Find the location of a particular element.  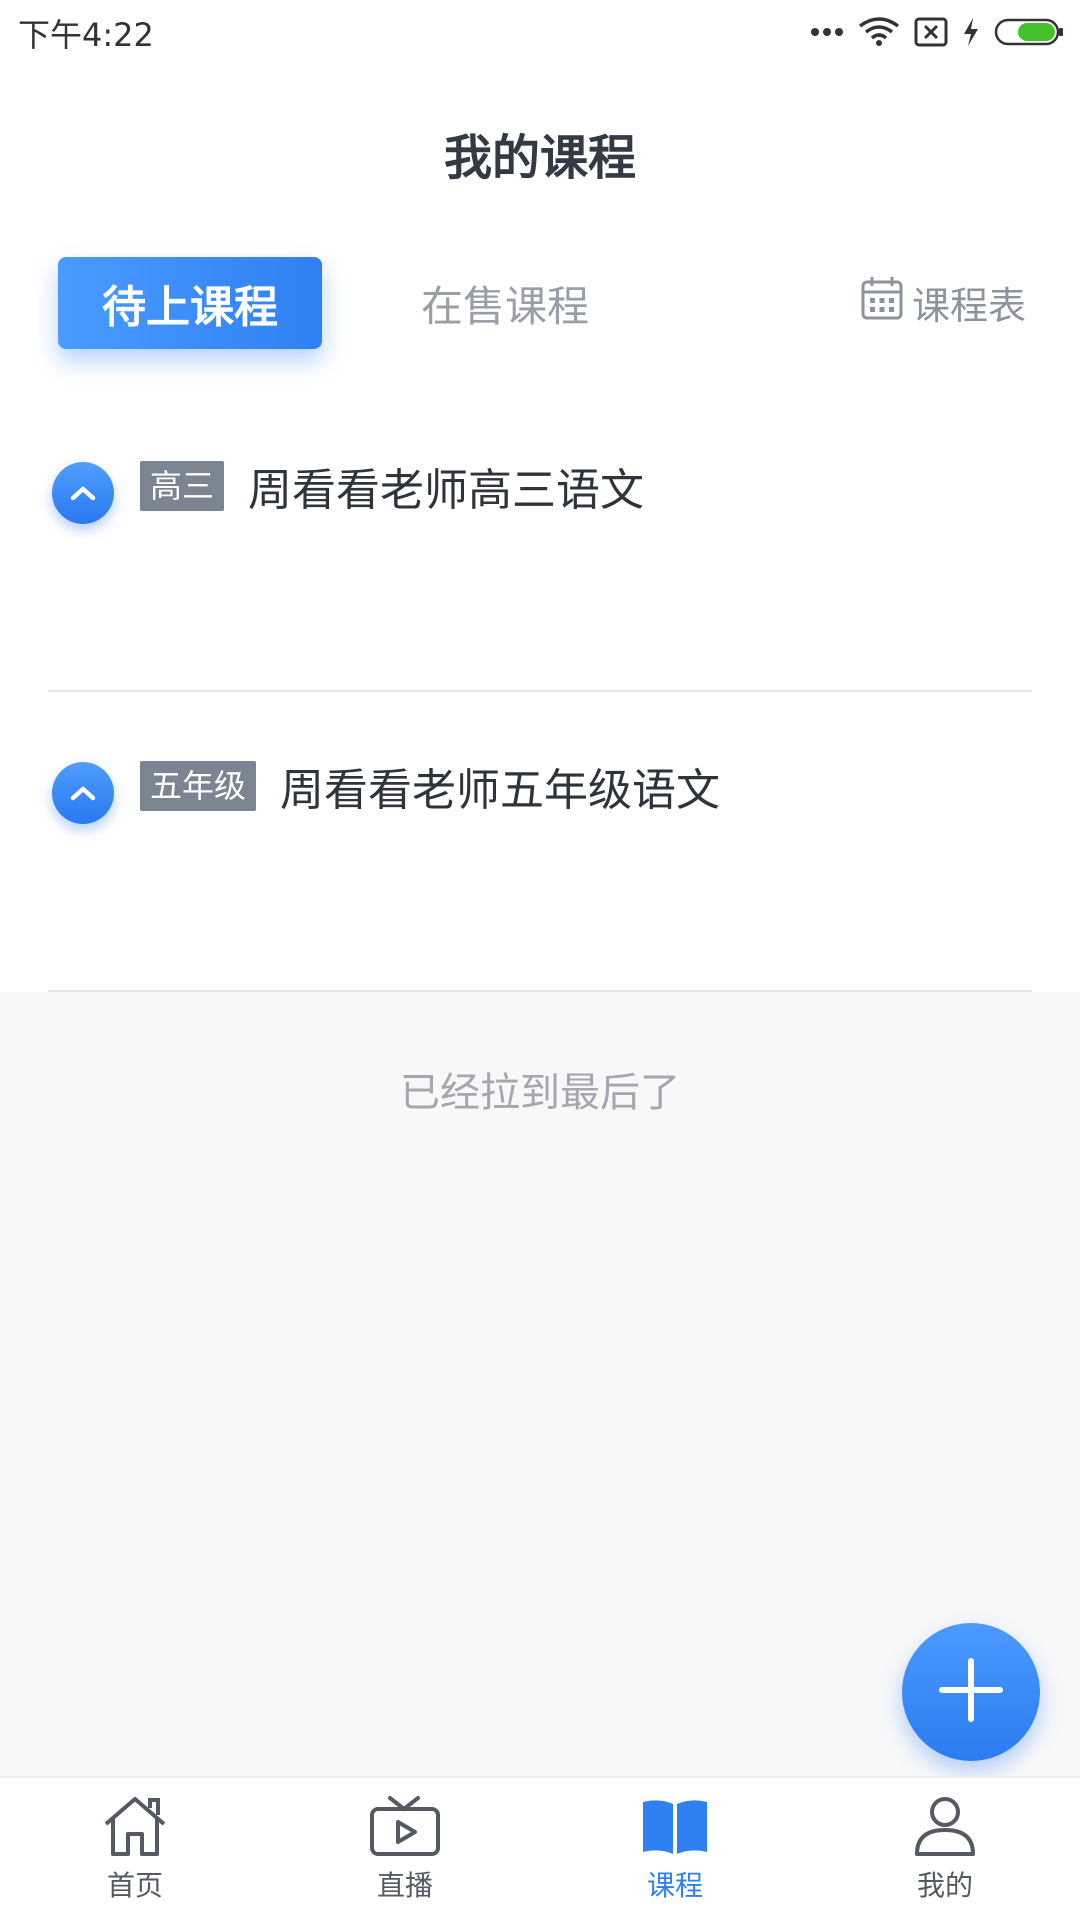

nav-label: 直播 is located at coordinates (404, 1885).